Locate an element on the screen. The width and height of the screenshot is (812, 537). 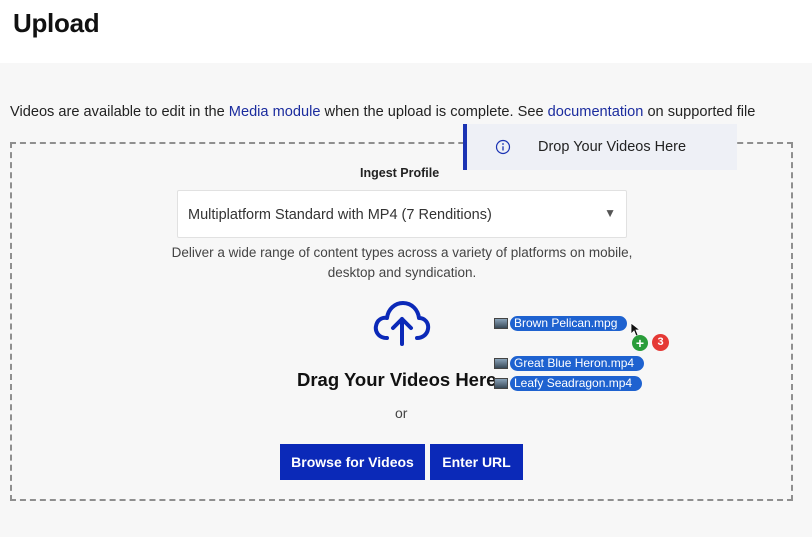
ingest-profile-label: Ingest Profile is located at coordinates (400, 173).